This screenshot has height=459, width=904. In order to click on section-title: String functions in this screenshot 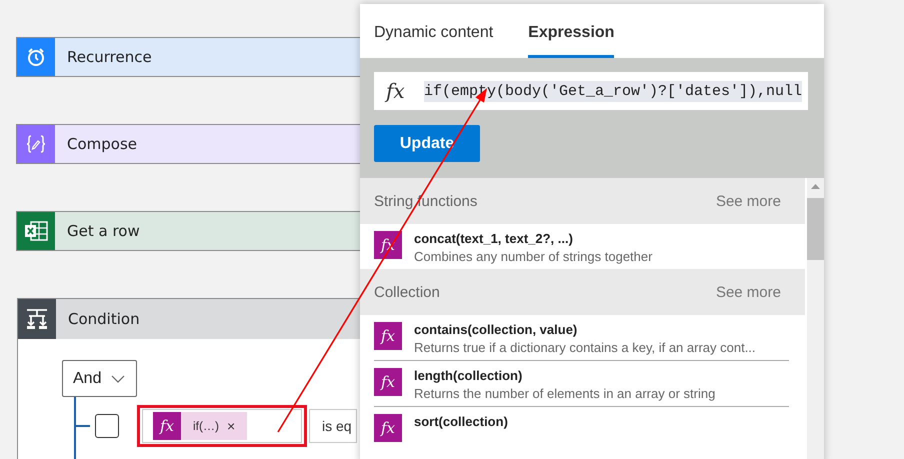, I will do `click(426, 201)`.